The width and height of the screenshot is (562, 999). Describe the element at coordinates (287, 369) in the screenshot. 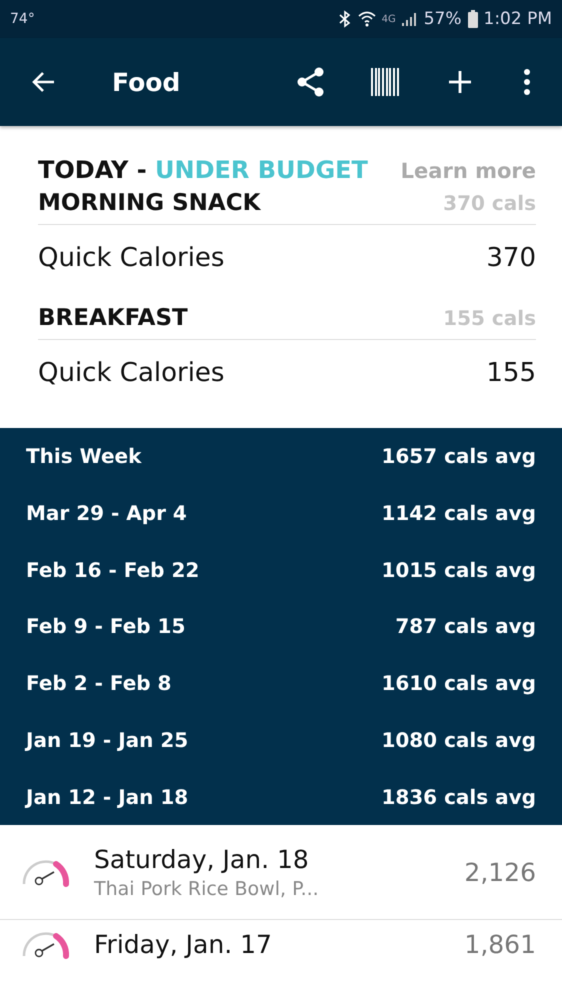

I see `food-row: Quick Calories 155` at that location.